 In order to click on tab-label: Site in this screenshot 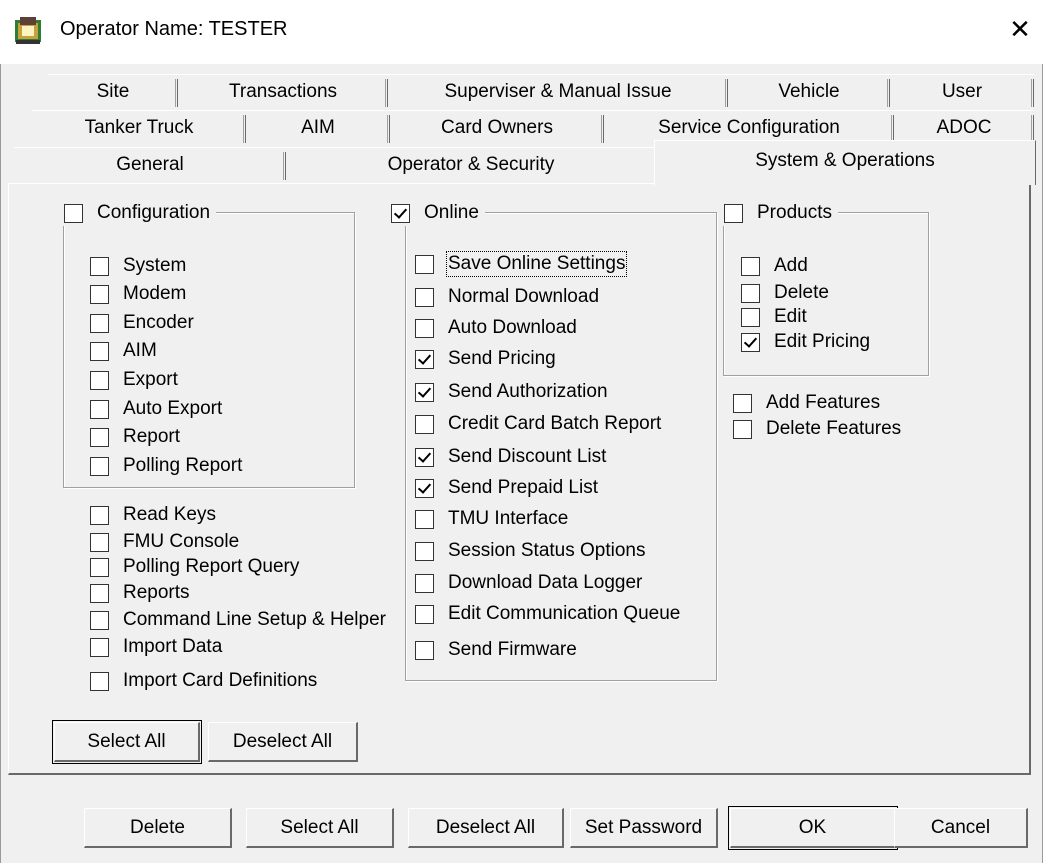, I will do `click(113, 91)`.